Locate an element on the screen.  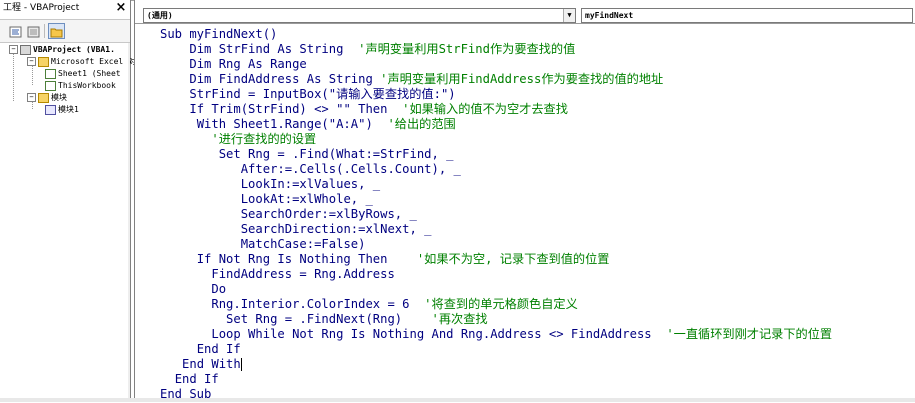
code-line: After:=.Cells(.Cells.Count), _ is located at coordinates (310, 169).